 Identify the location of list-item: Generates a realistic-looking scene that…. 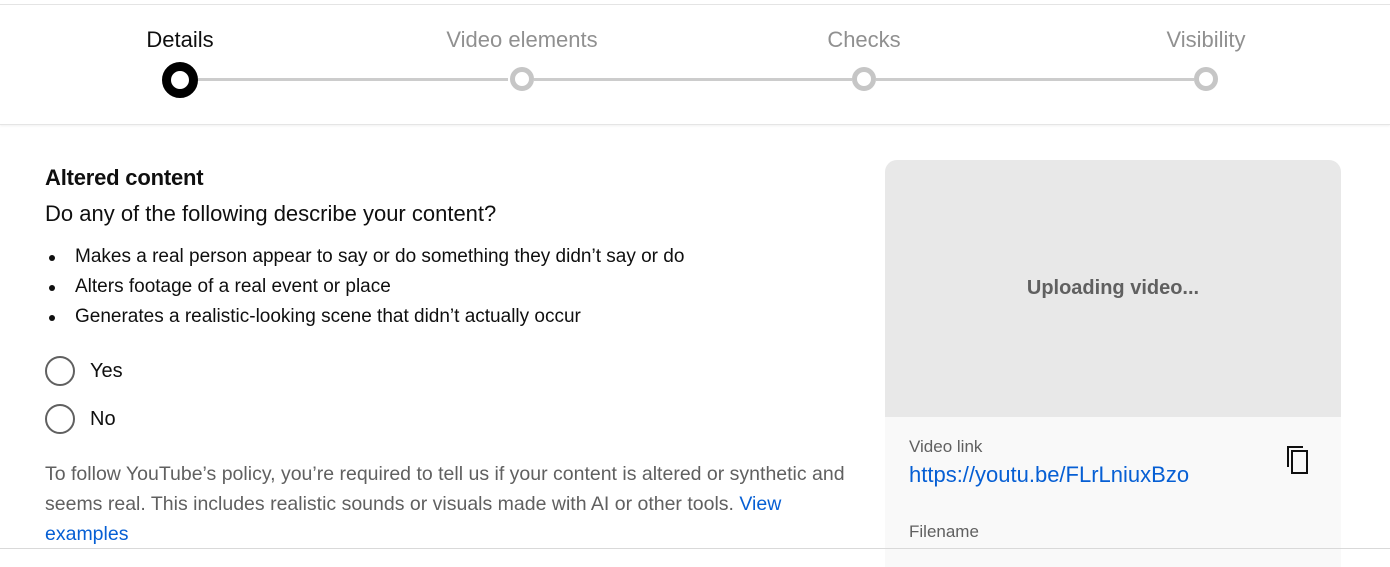
(364, 319).